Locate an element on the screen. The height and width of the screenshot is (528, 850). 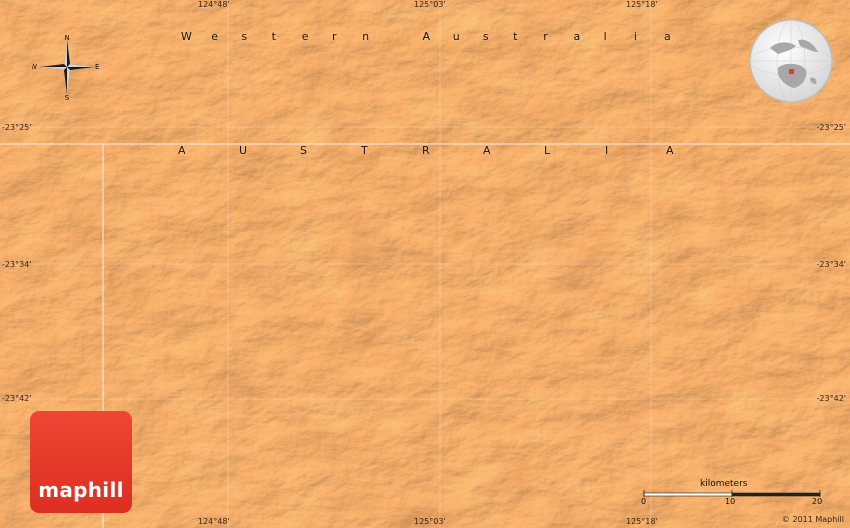
scale-tick-0: 0 is located at coordinates (644, 501).